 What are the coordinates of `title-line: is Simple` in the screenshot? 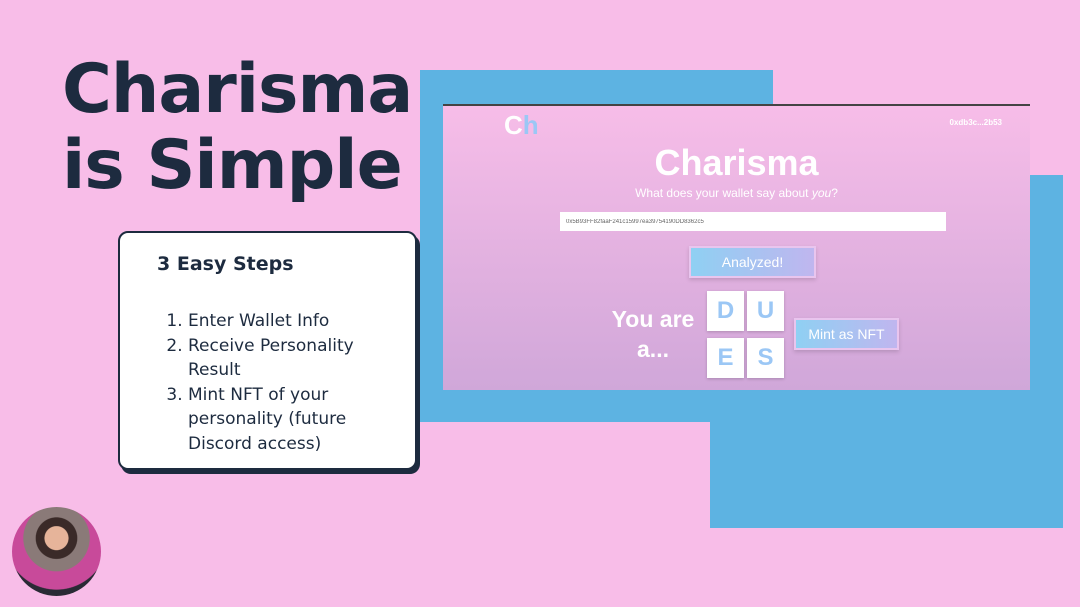 It's located at (232, 165).